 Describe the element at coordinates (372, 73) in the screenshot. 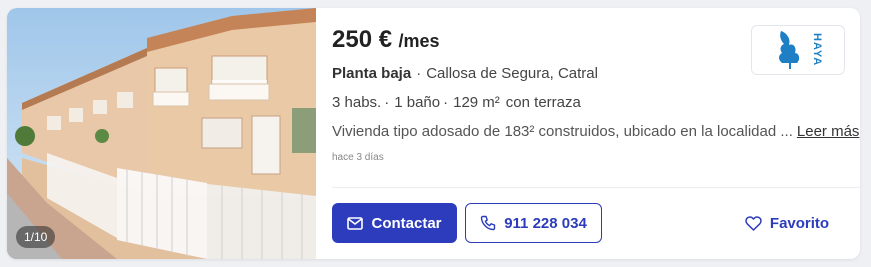

I see `property-type: Planta baja` at that location.